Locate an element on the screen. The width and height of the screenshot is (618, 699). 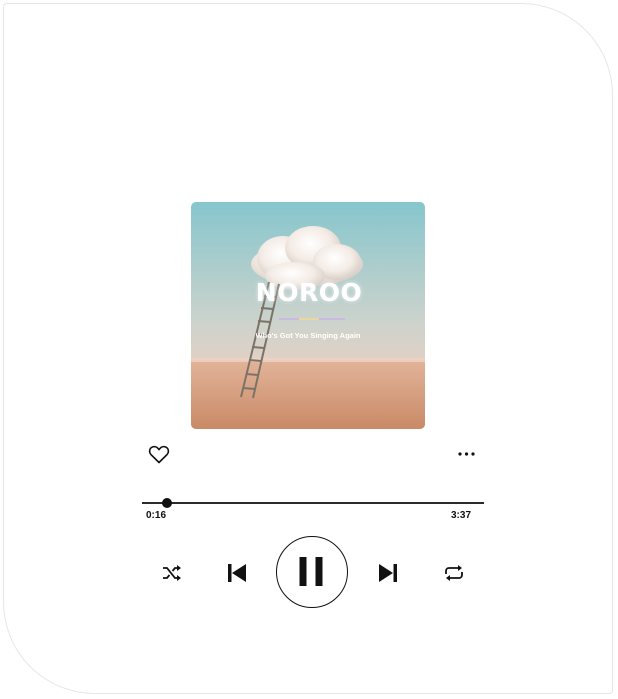
ellipsis-icon is located at coordinates (467, 454).